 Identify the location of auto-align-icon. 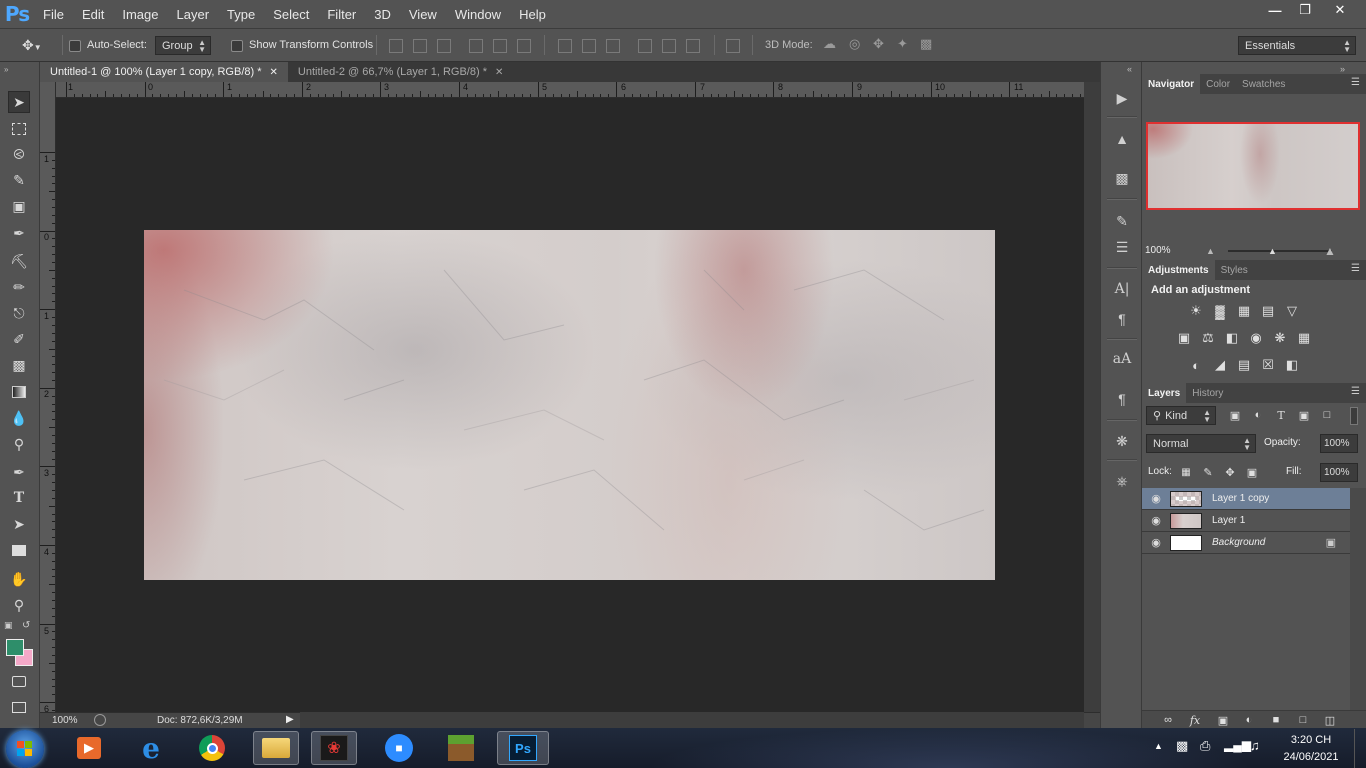
(733, 46).